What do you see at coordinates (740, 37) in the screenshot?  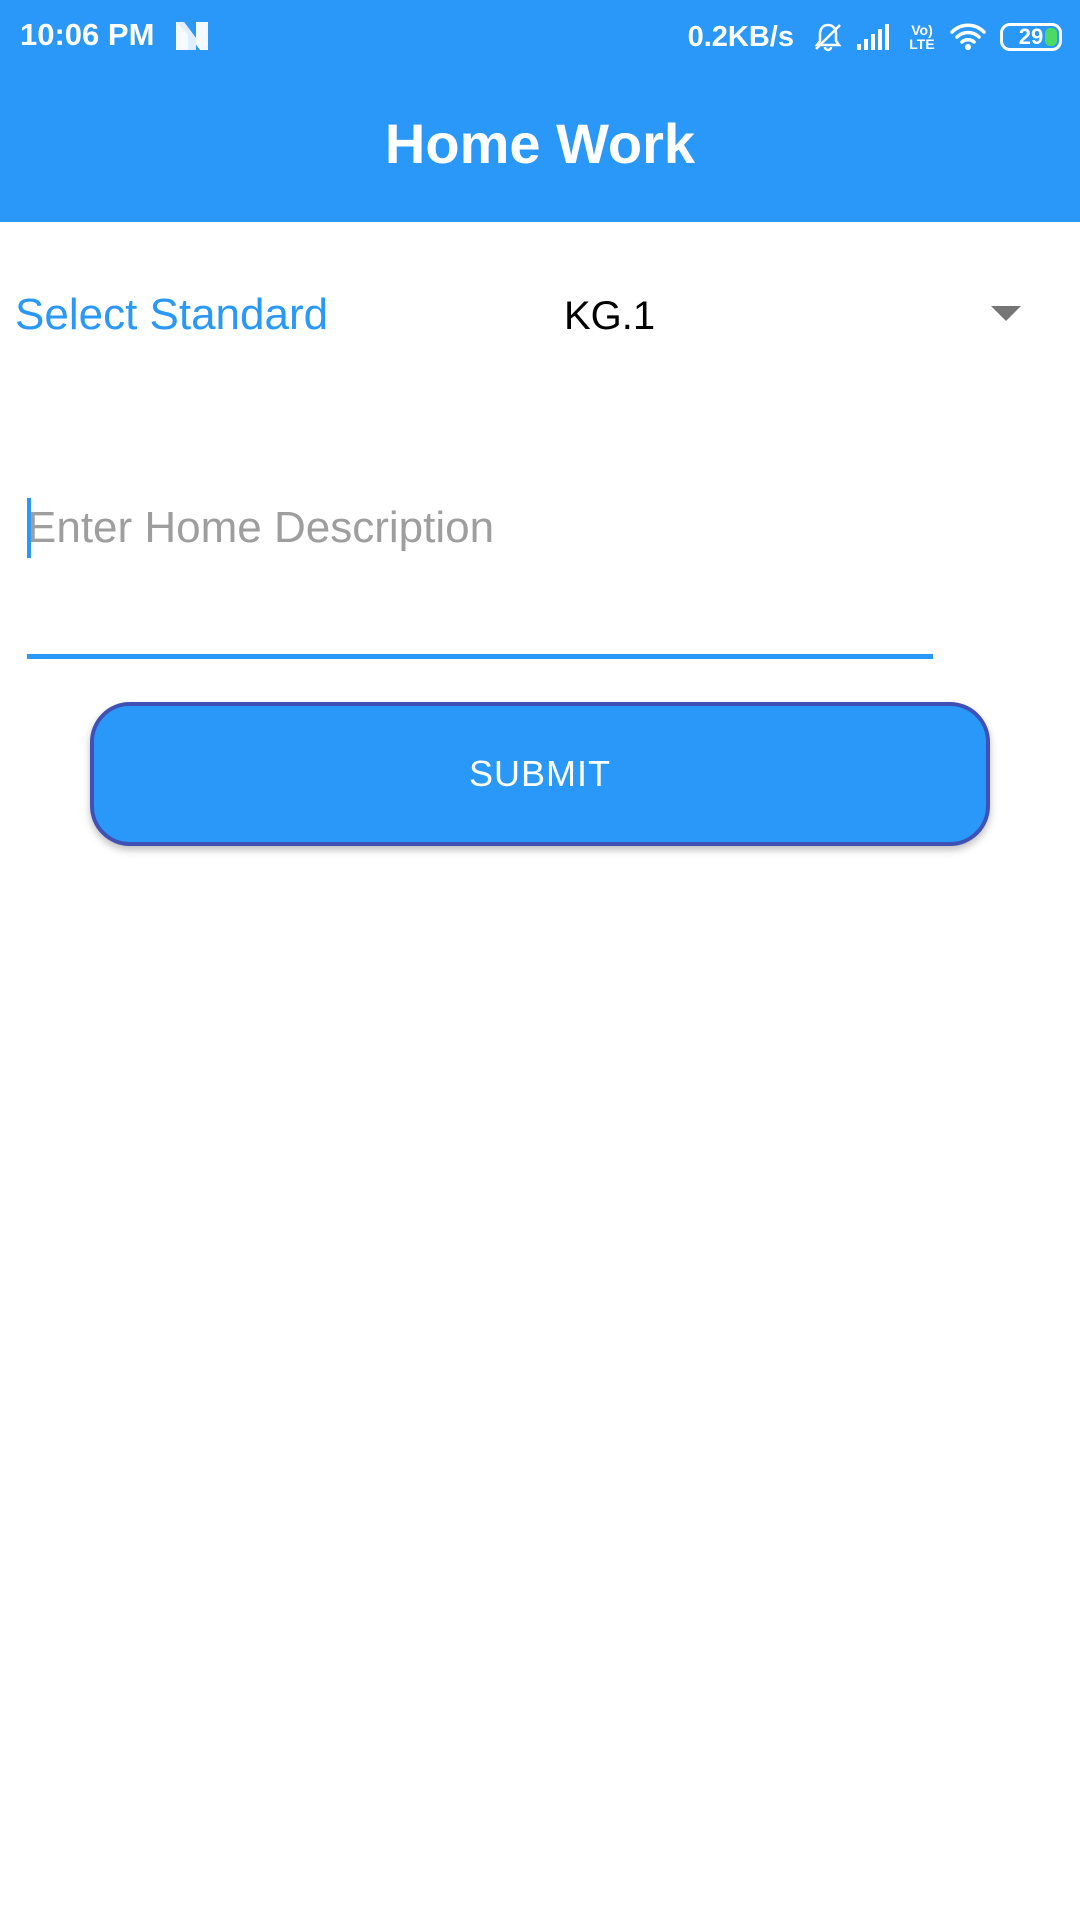 I see `network-speed: 0.2KB/s` at bounding box center [740, 37].